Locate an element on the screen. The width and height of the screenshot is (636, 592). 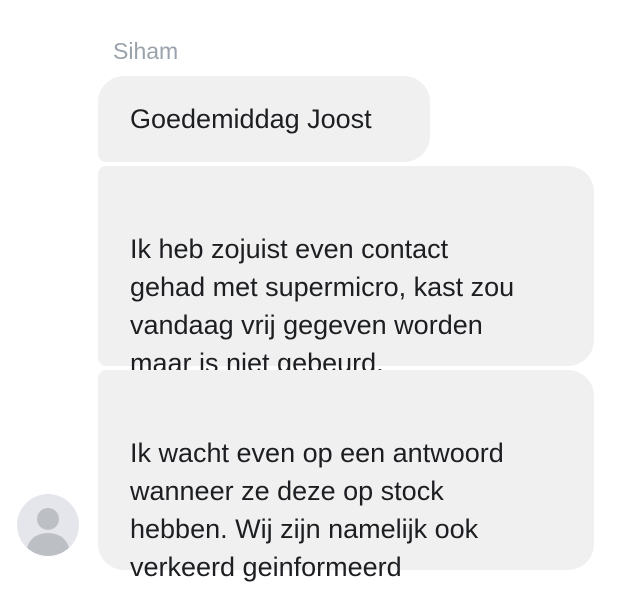
sender-avatar is located at coordinates (48, 525).